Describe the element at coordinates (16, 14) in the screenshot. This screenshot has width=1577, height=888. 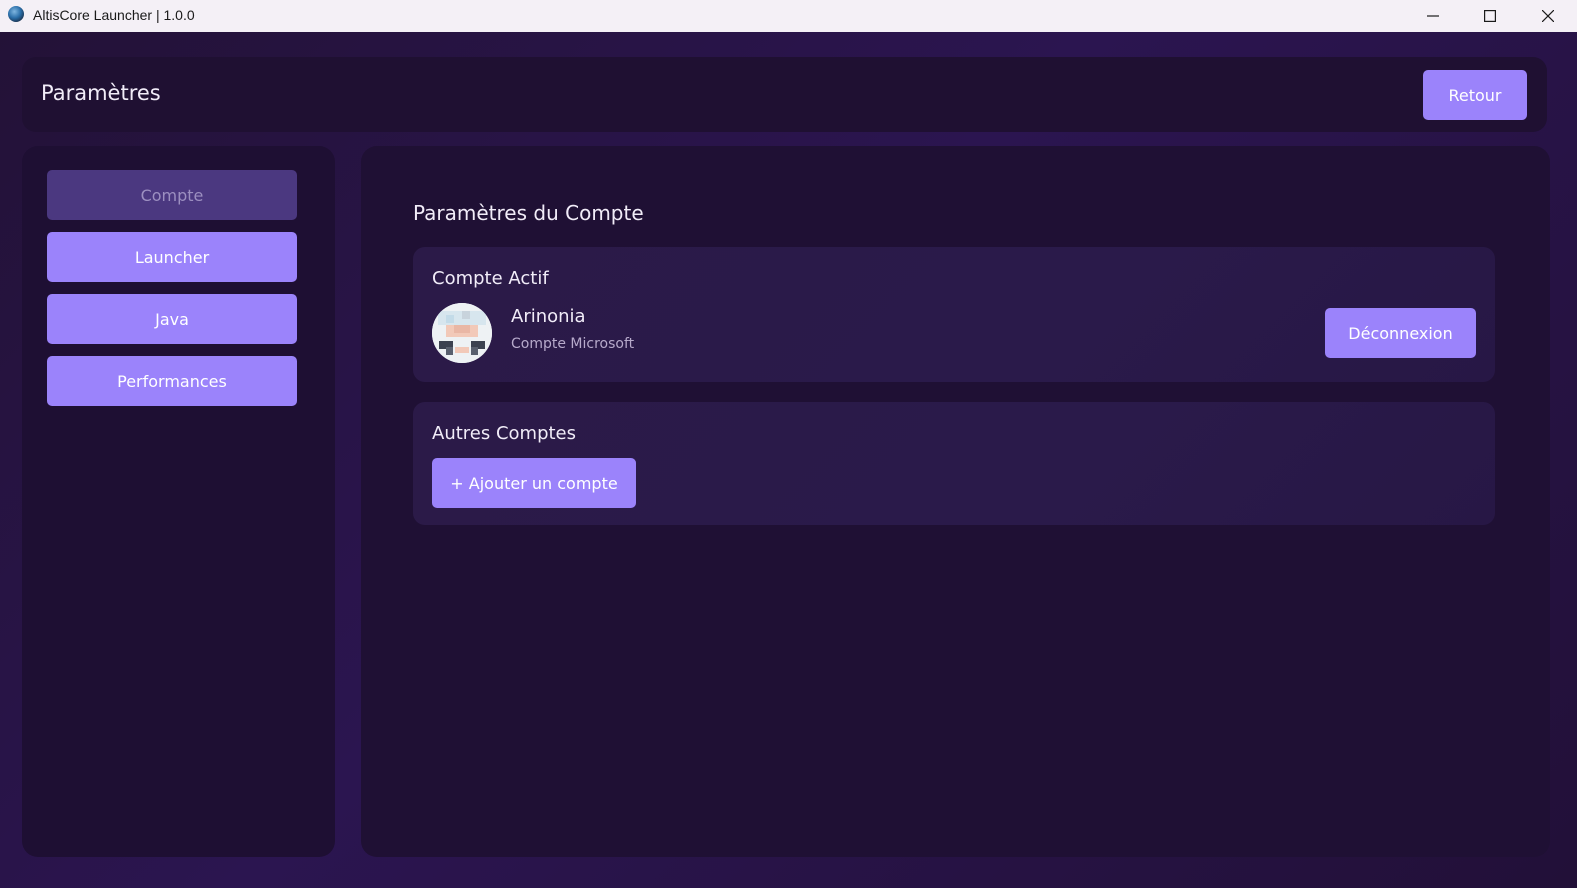
I see `globe-icon` at that location.